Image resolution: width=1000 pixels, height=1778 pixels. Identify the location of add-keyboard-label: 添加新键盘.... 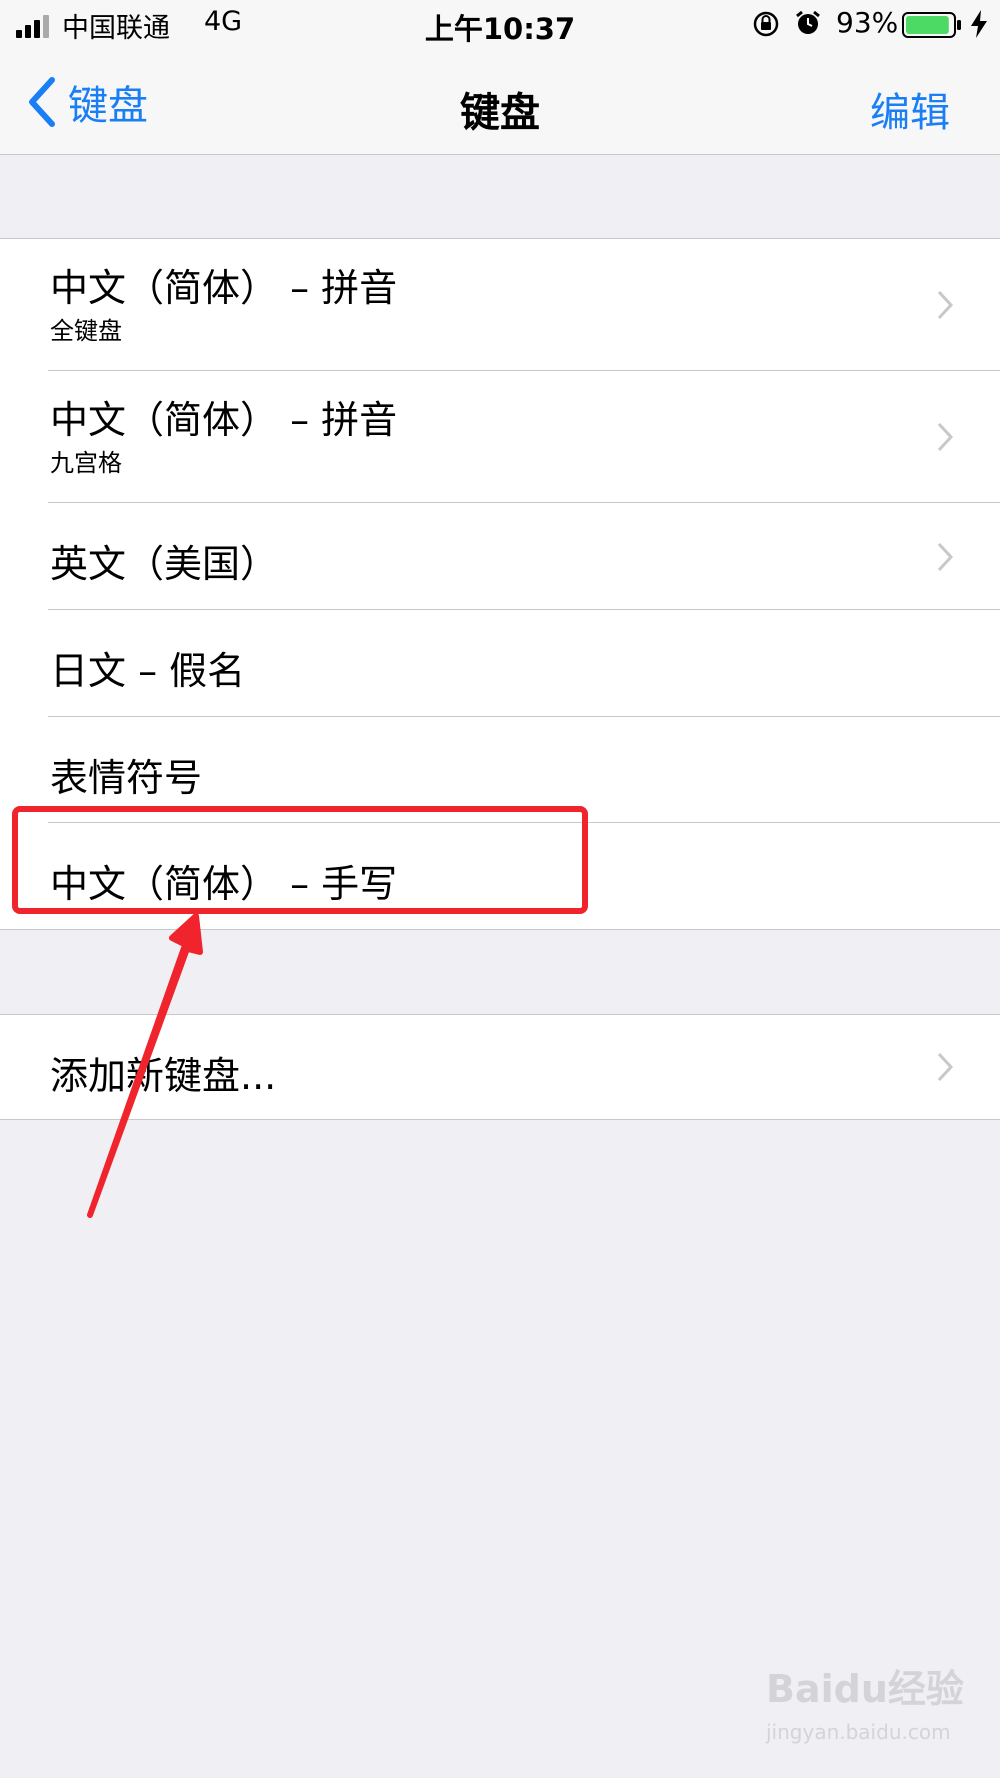
(163, 1076).